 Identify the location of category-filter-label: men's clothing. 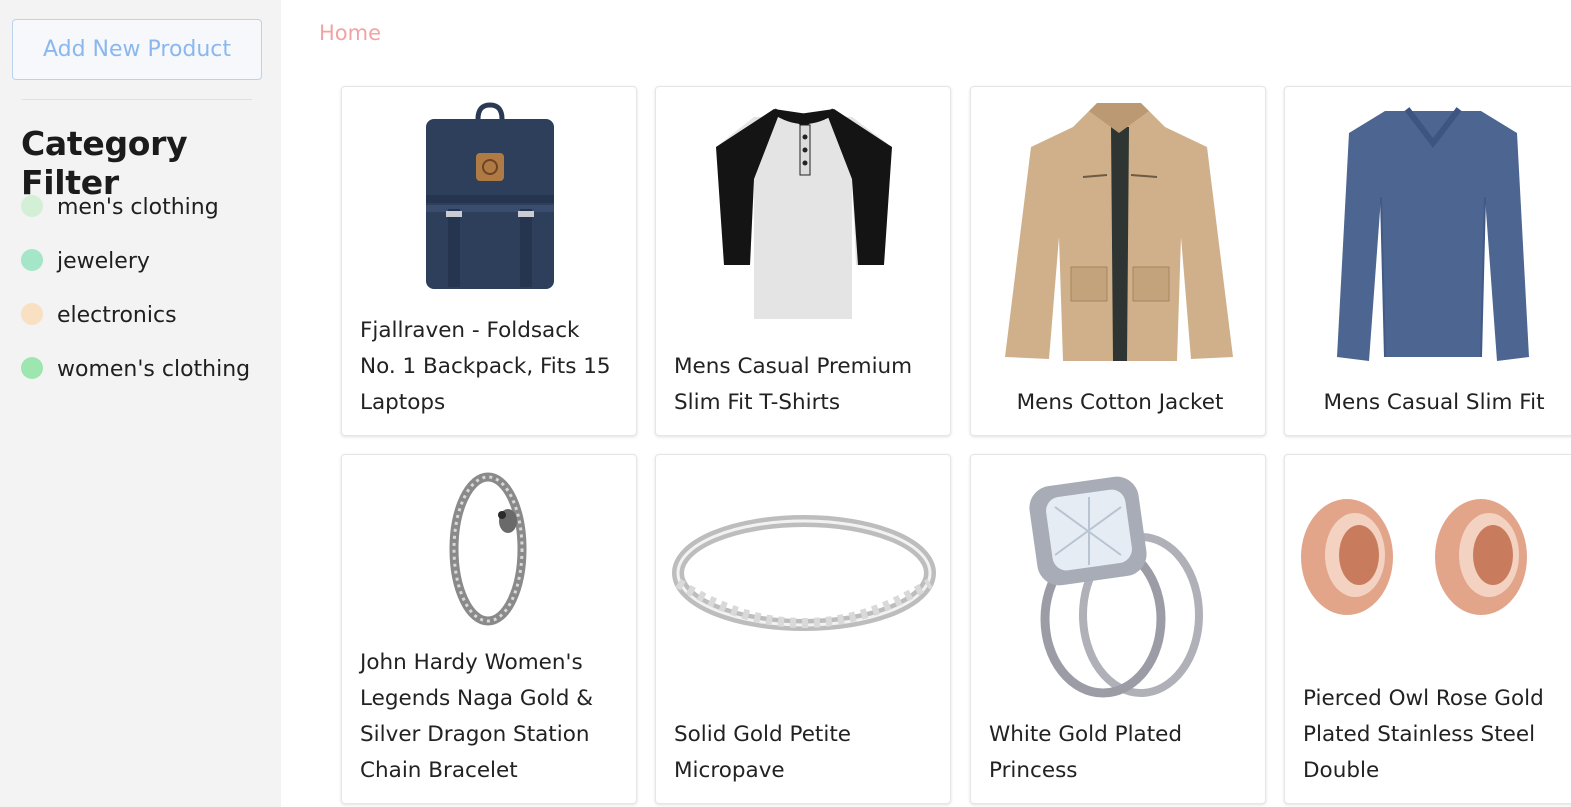
(138, 207).